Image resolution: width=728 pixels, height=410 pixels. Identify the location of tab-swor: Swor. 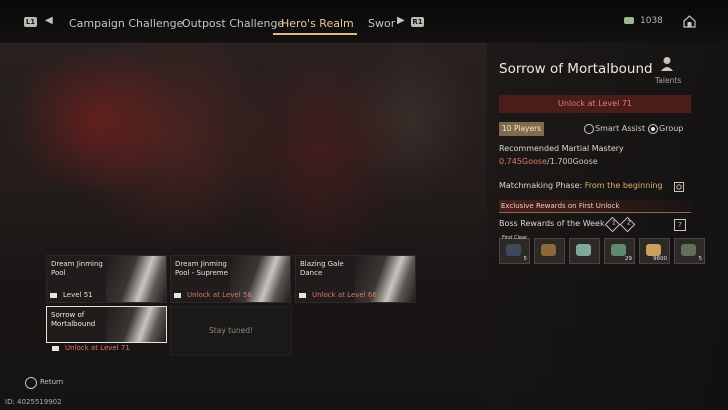
(381, 23).